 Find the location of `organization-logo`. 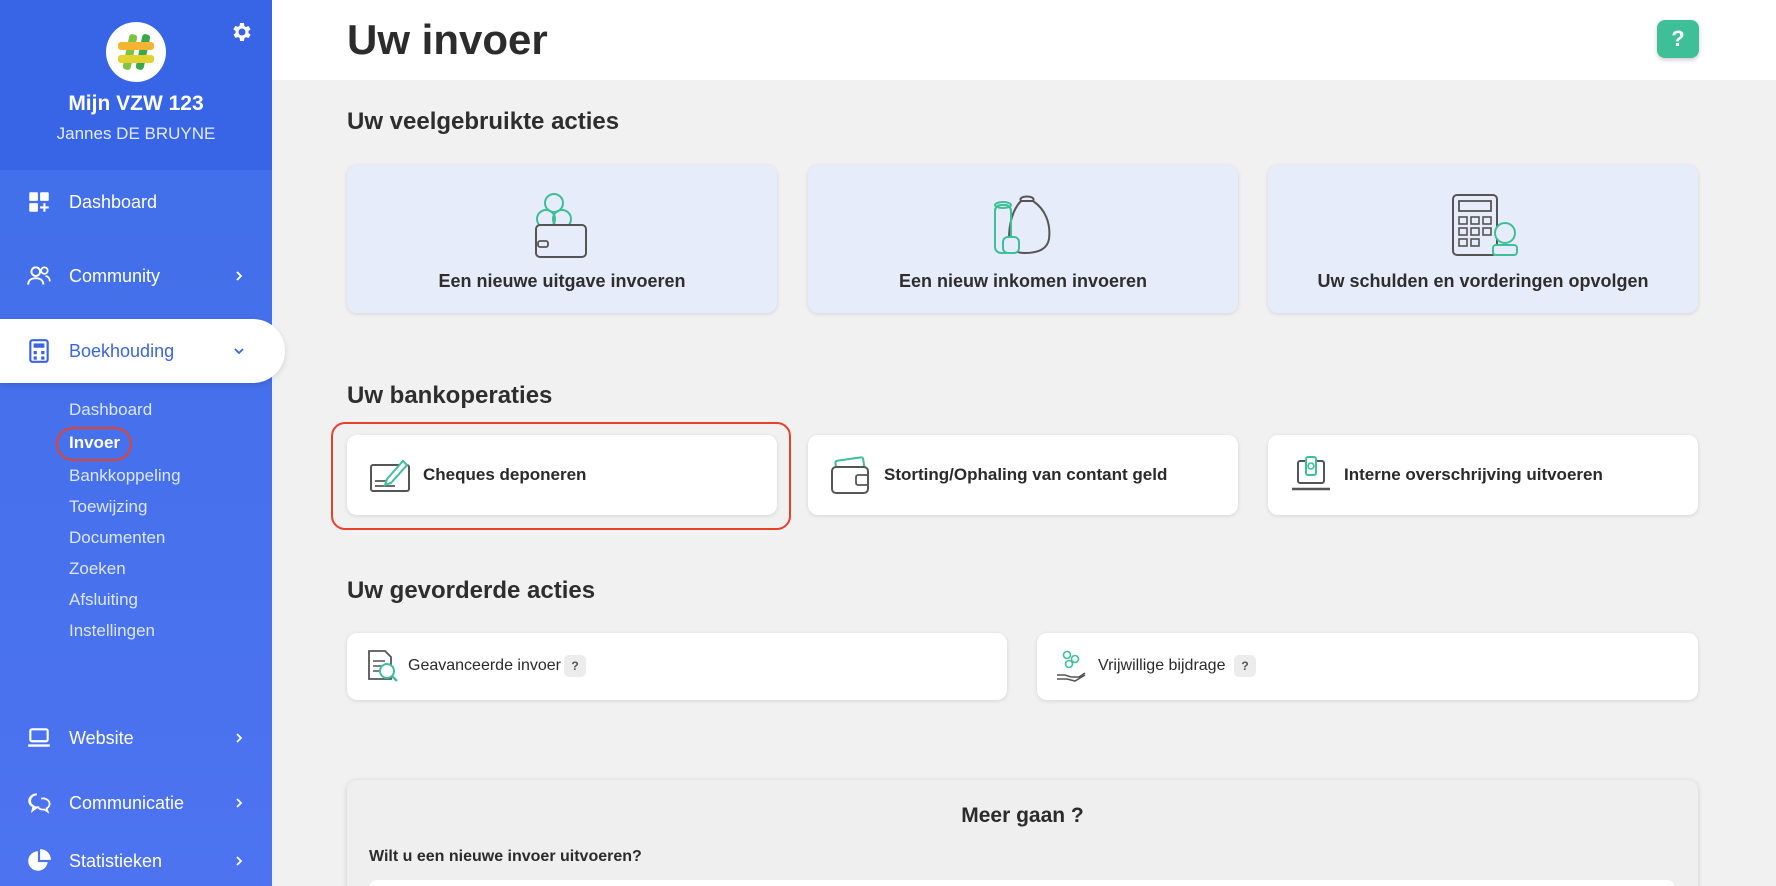

organization-logo is located at coordinates (136, 52).